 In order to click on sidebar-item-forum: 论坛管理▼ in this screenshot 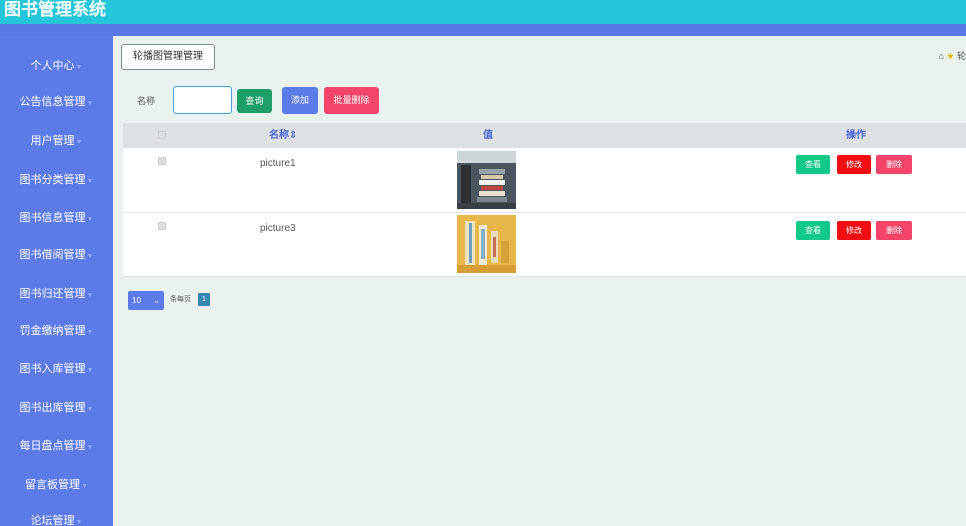, I will do `click(56, 514)`.